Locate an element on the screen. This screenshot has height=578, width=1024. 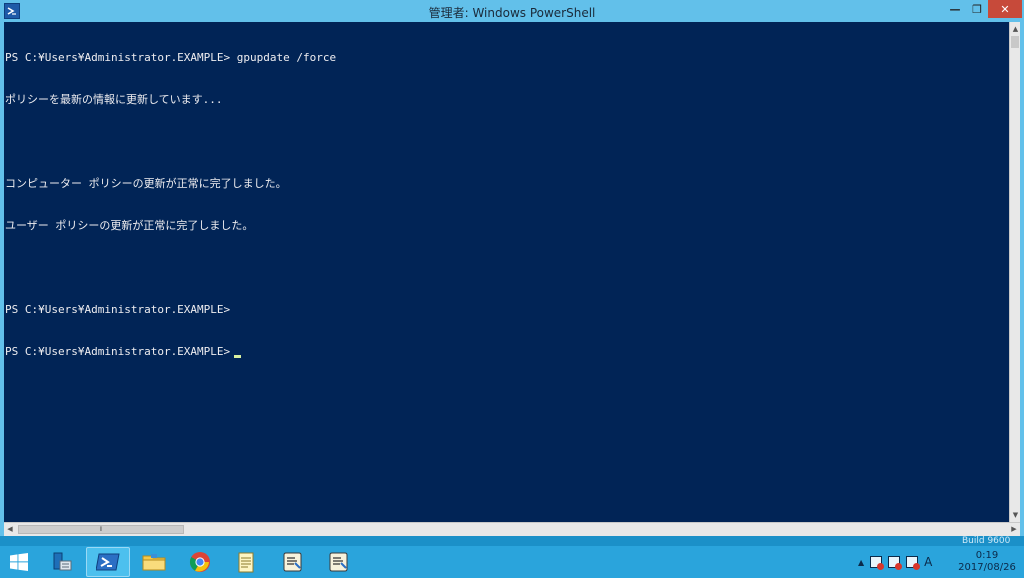
window-title: 管理者: Windows PowerShell is located at coordinates (512, 13).